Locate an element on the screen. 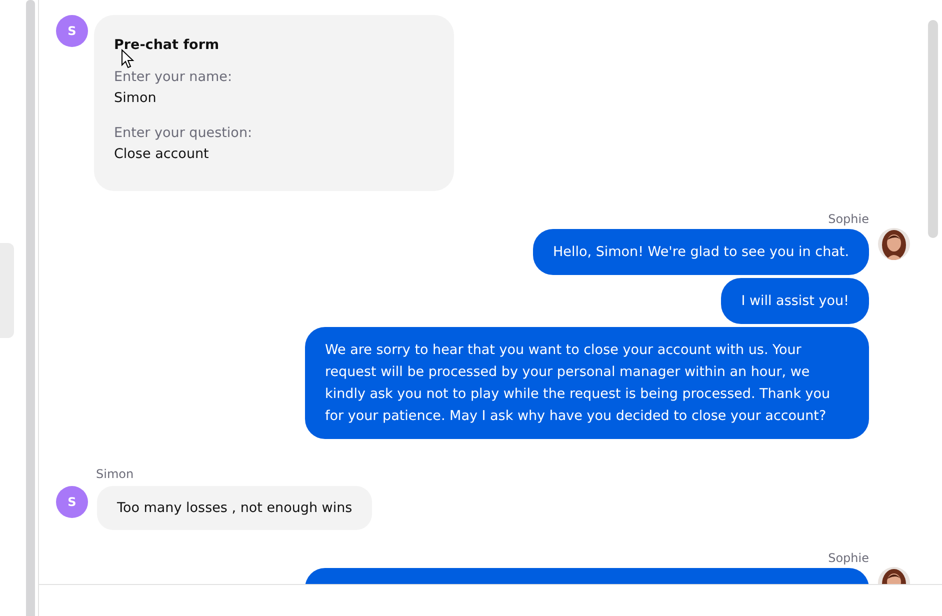  field-value: Close account is located at coordinates (162, 154).